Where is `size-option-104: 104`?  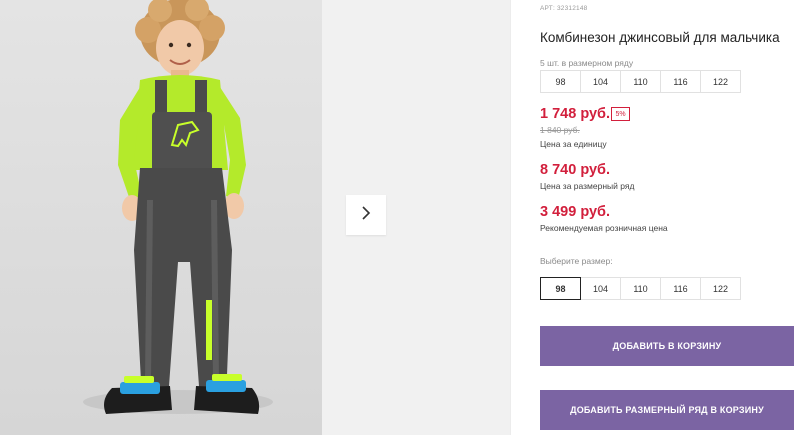
size-option-104: 104 is located at coordinates (600, 288).